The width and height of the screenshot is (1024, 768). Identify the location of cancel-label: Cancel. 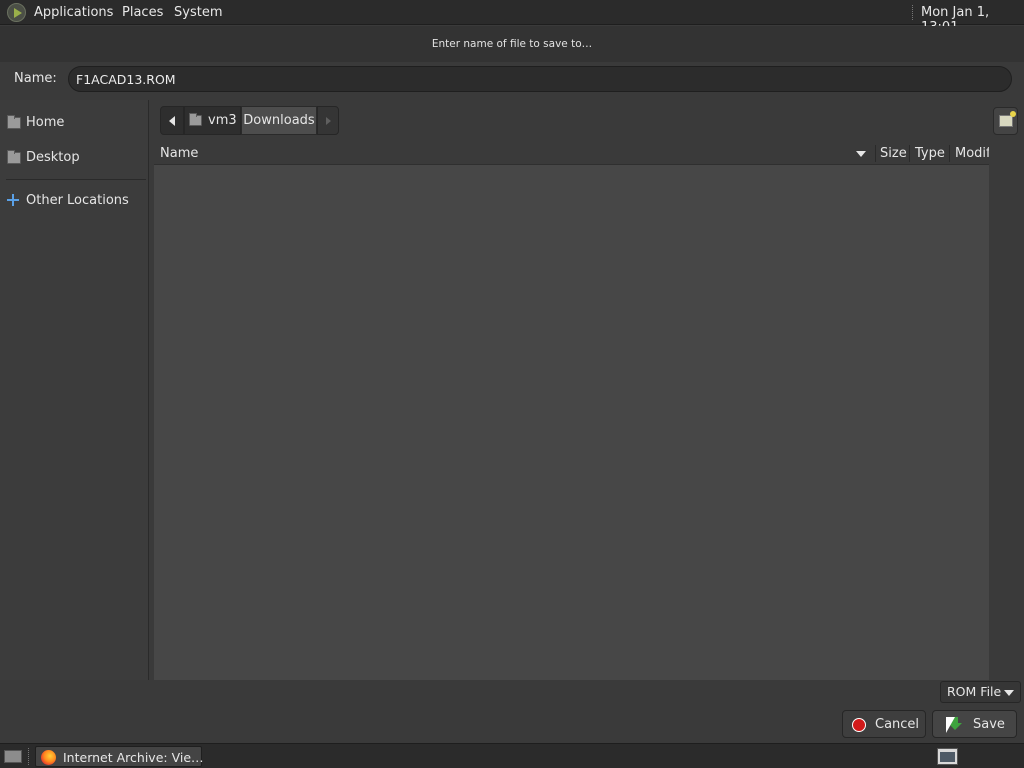
(897, 724).